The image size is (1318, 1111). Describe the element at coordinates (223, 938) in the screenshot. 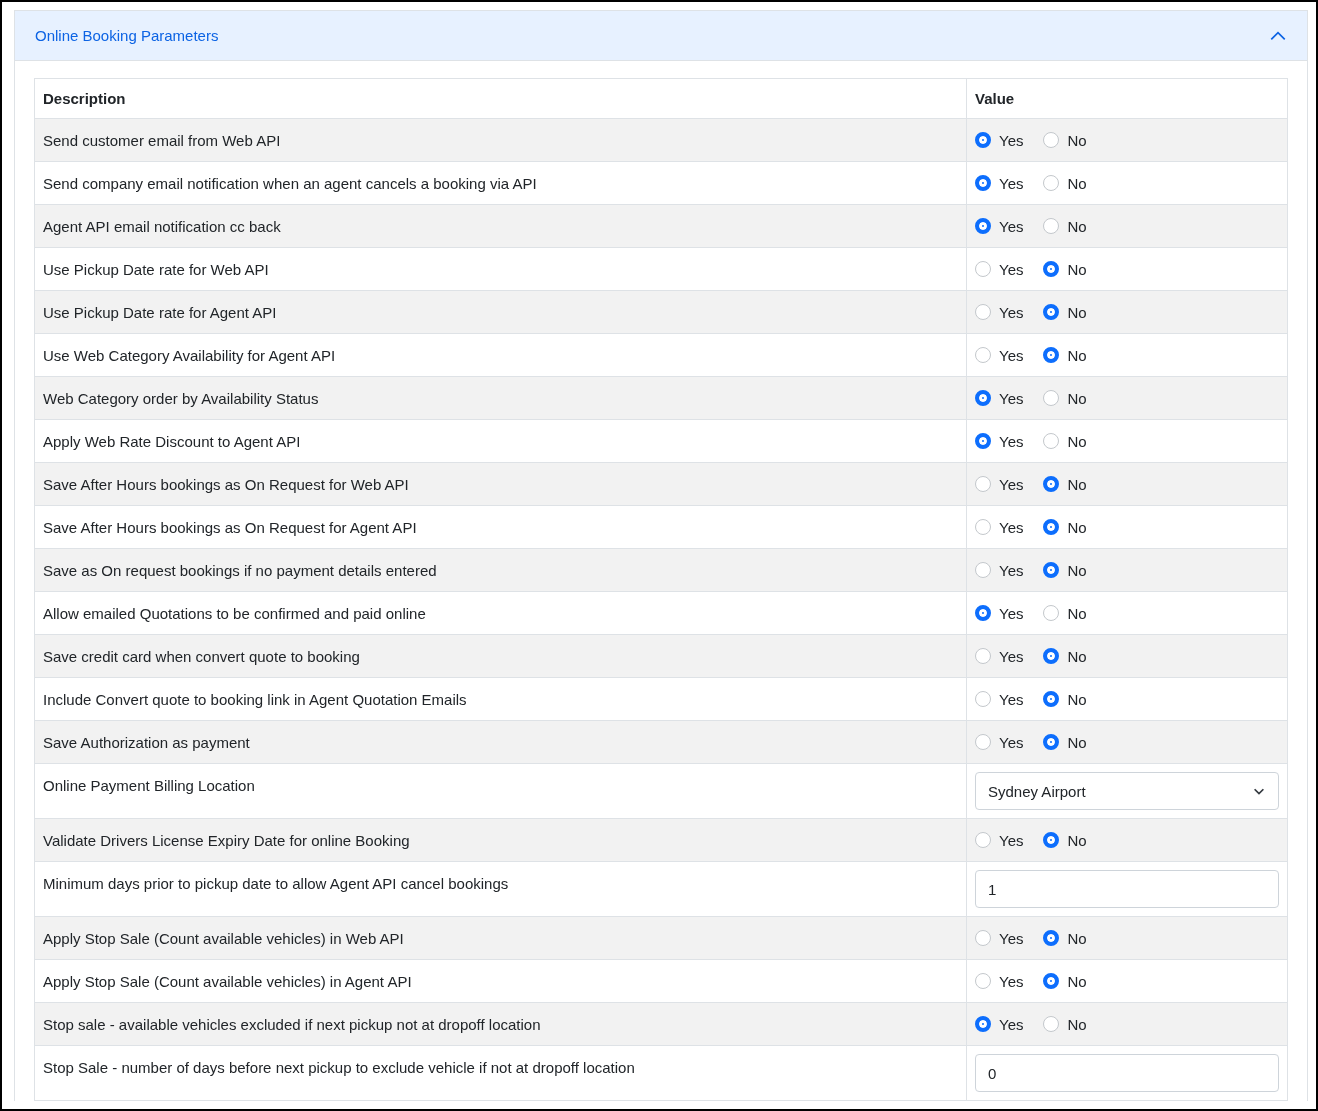

I see `description-text: Apply Stop Sale (Count available vehicles) in Web API` at that location.